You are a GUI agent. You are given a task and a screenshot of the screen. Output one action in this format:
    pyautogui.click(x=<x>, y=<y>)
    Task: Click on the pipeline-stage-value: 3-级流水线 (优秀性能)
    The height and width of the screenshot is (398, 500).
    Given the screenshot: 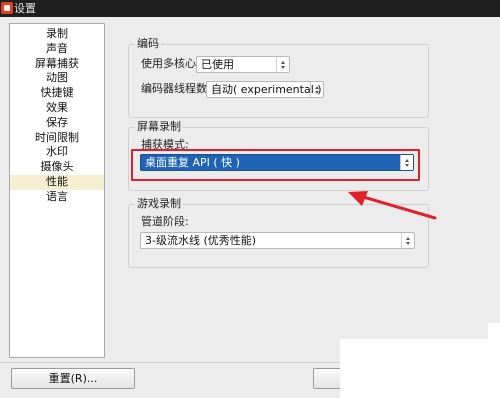 What is the action you would take?
    pyautogui.click(x=201, y=240)
    